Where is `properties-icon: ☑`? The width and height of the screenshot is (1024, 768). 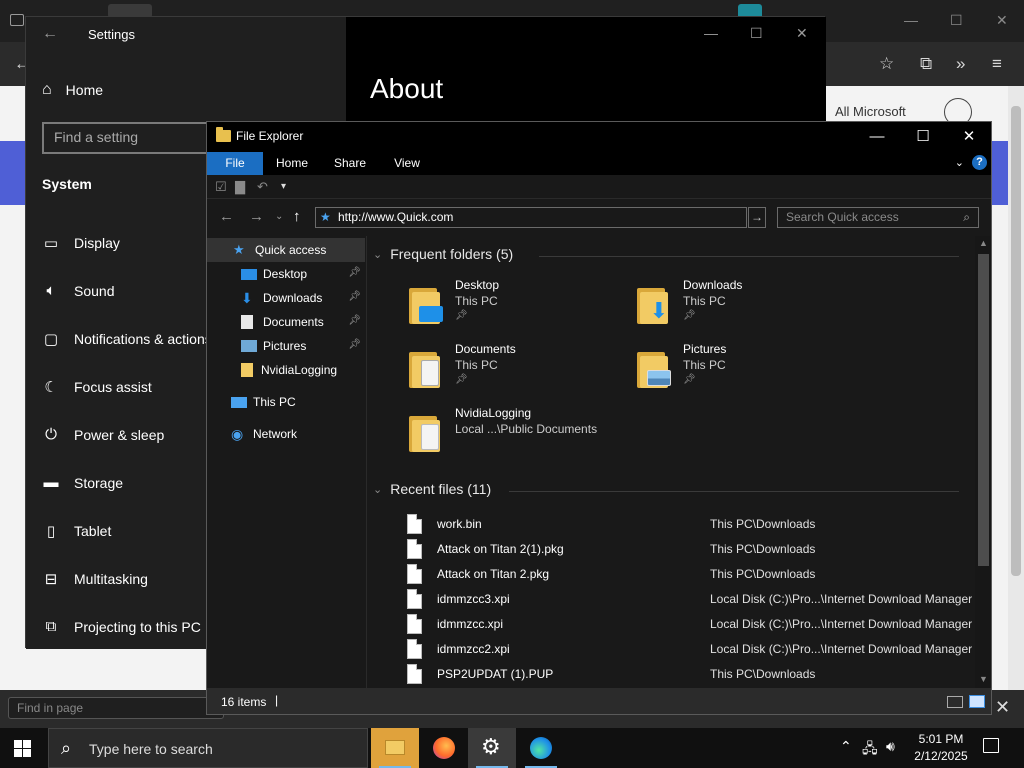 properties-icon: ☑ is located at coordinates (221, 187).